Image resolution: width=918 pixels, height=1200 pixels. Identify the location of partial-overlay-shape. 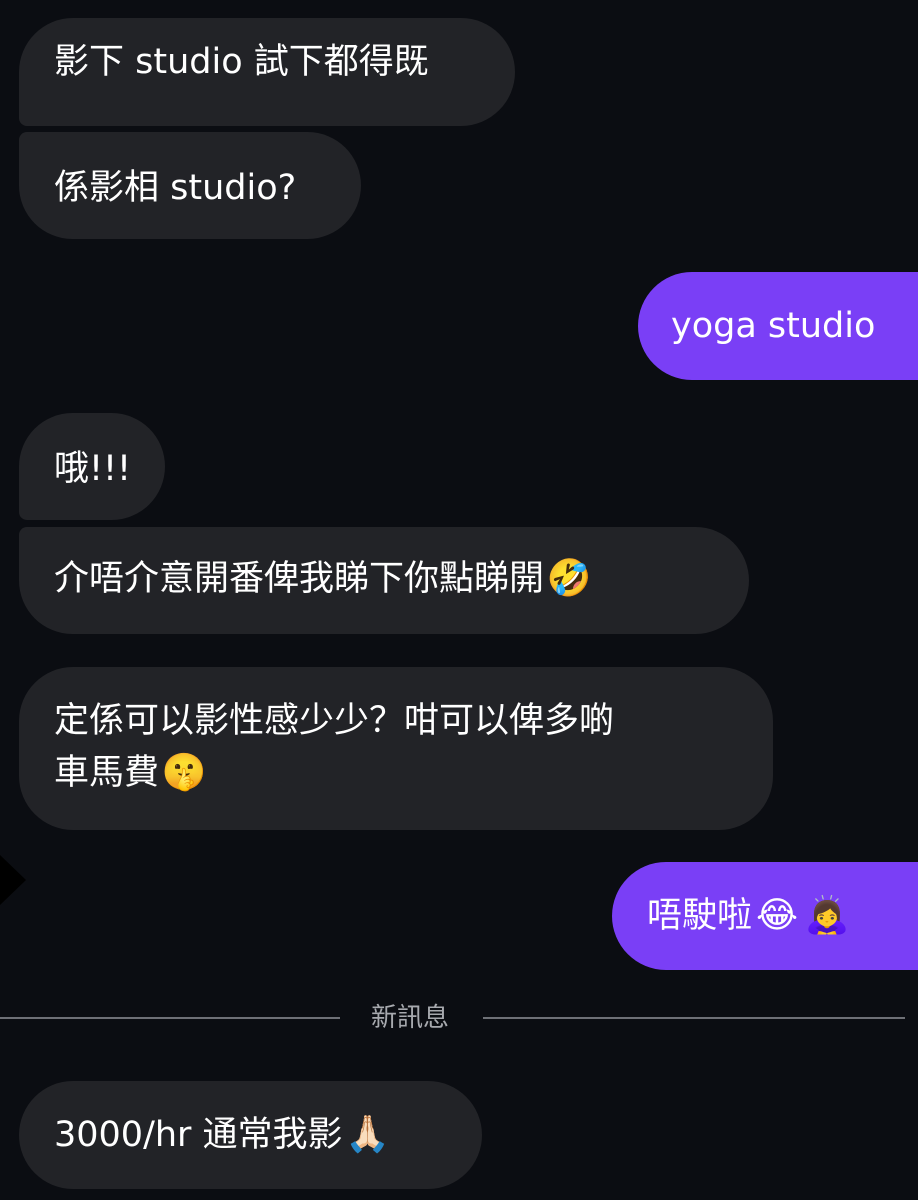
(13, 880).